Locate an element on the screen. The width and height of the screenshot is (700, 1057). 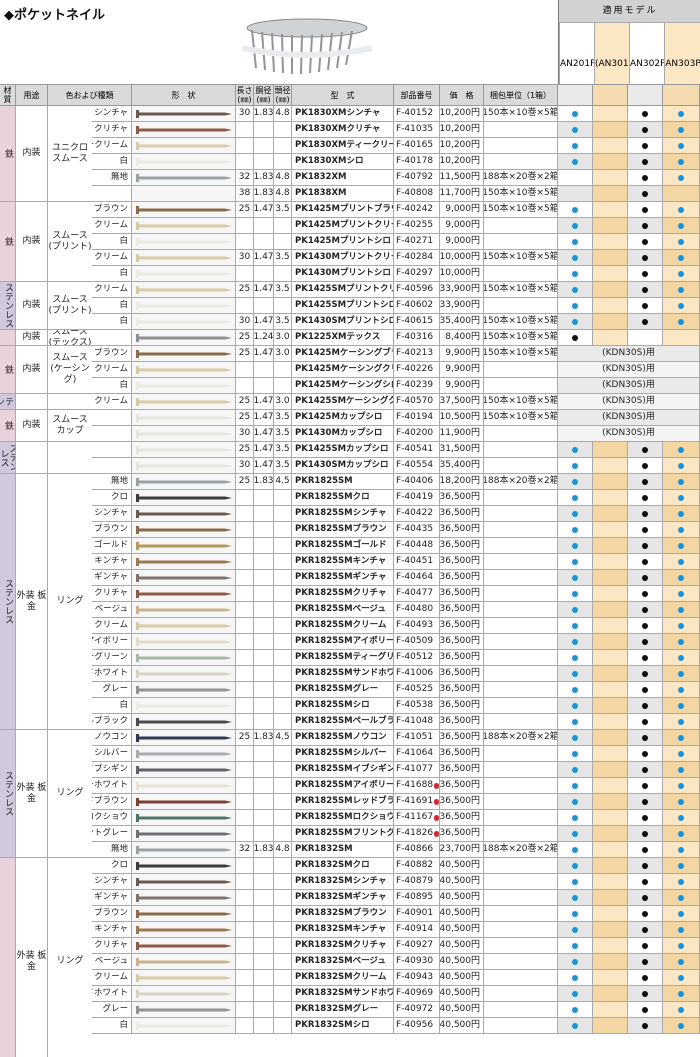
part-number: F-40895 is located at coordinates (415, 897).